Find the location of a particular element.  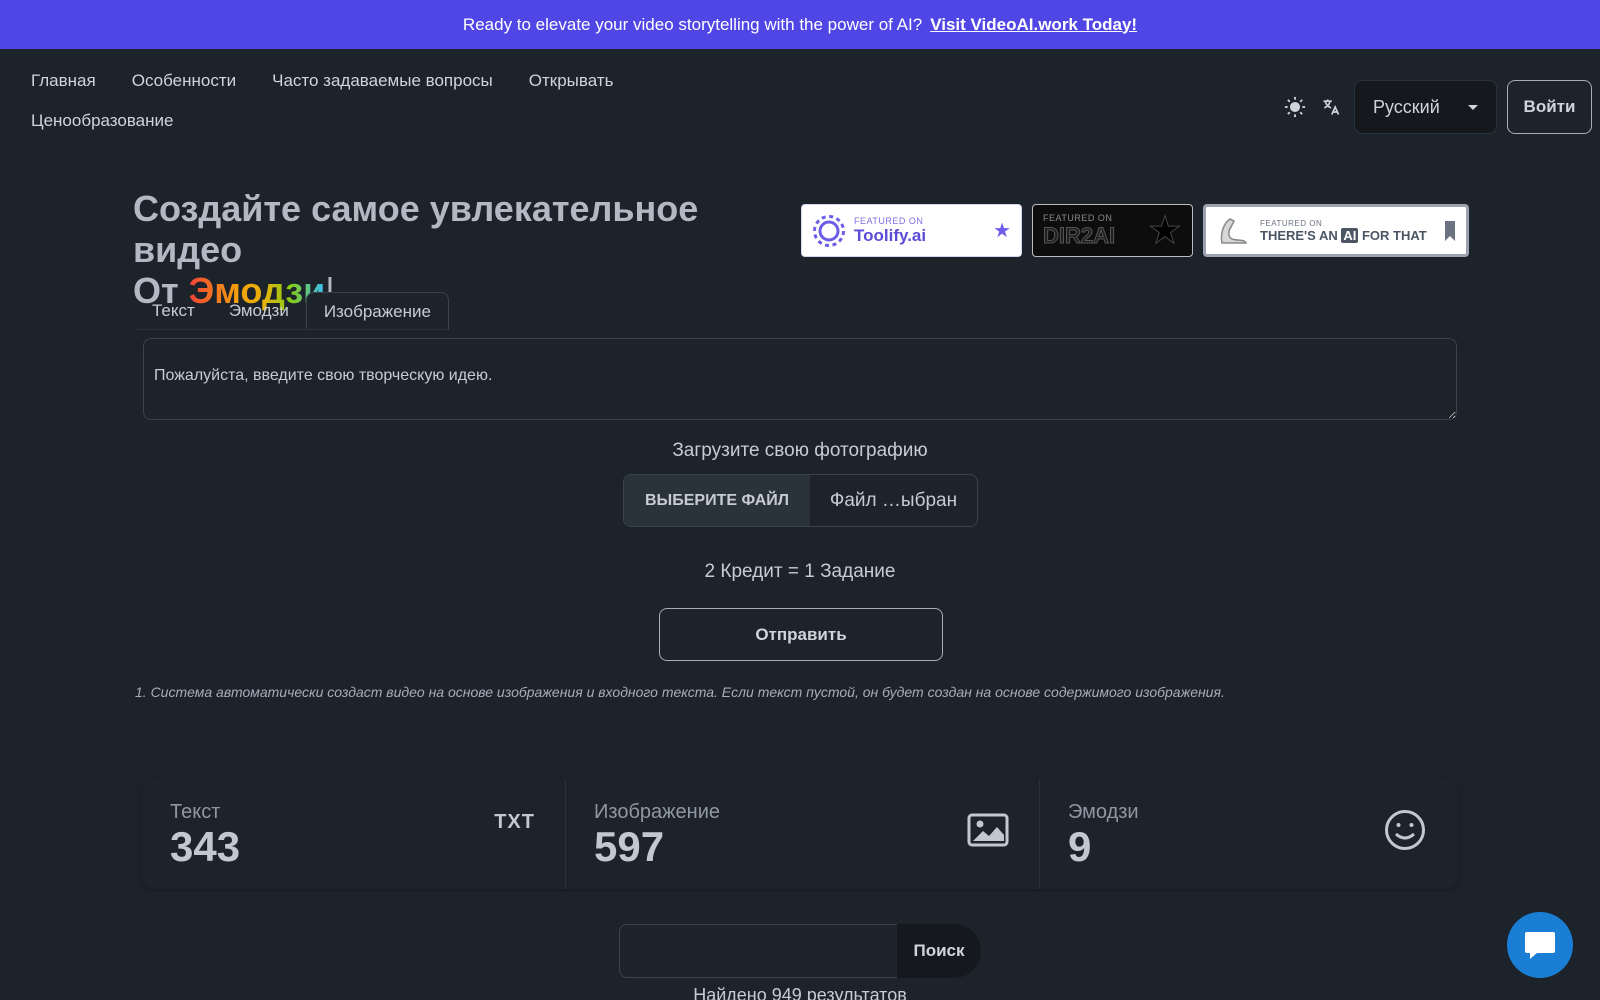

taaft-badge: FEATURED ON THERE'S AN AI FOR THAT is located at coordinates (1336, 230).